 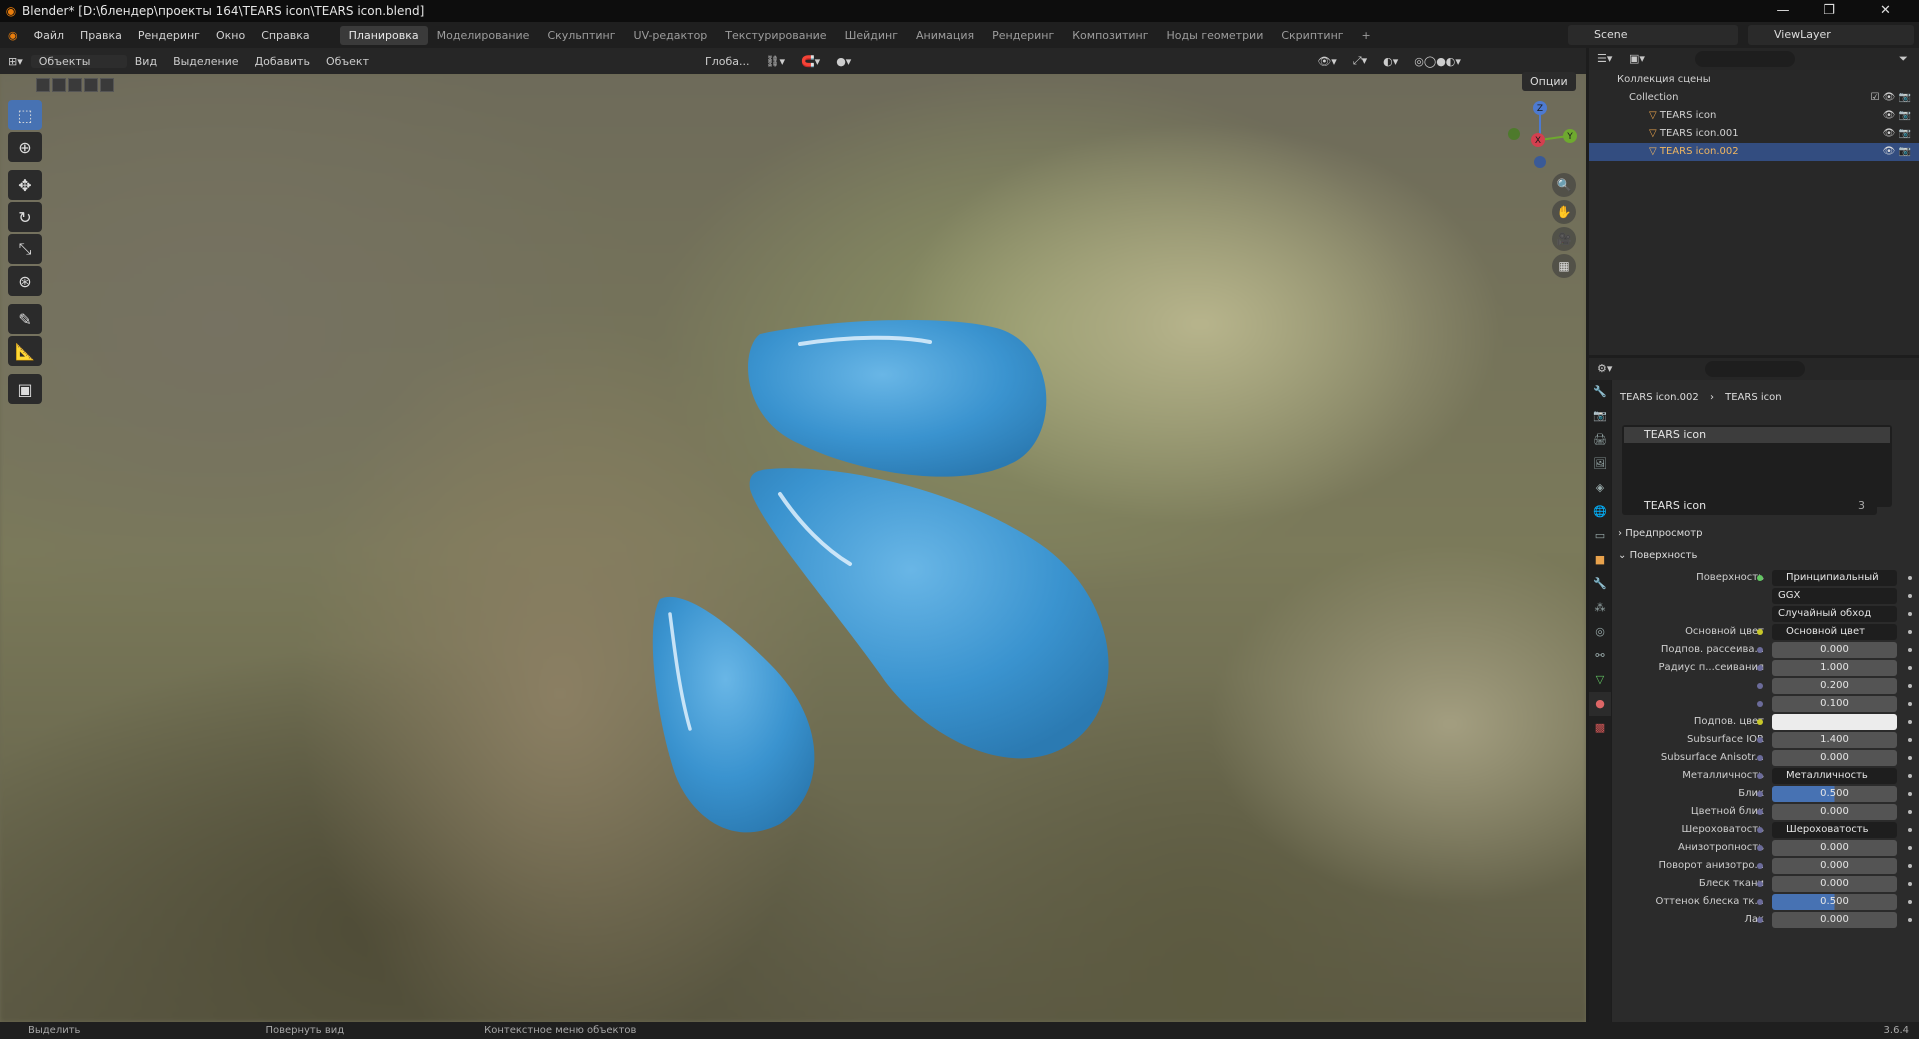 I want to click on world-tab-icon: 🌐, so click(x=1600, y=512).